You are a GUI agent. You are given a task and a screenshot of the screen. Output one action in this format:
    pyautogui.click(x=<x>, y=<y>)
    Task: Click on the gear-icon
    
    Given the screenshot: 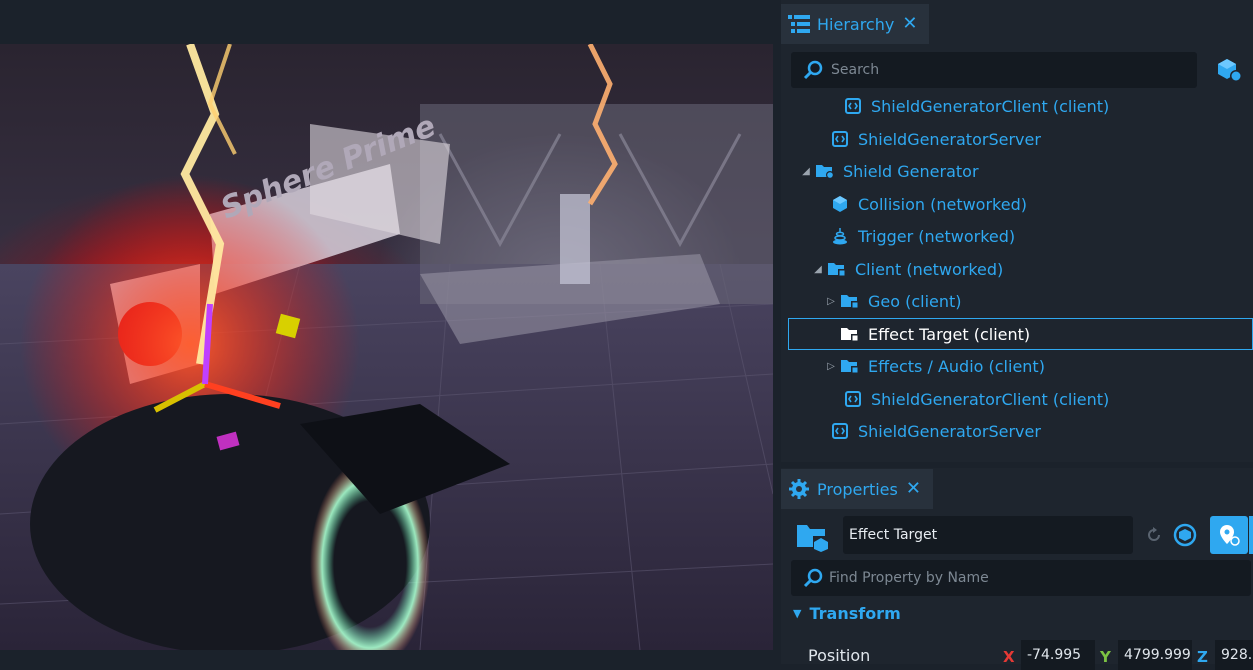 What is the action you would take?
    pyautogui.click(x=799, y=489)
    